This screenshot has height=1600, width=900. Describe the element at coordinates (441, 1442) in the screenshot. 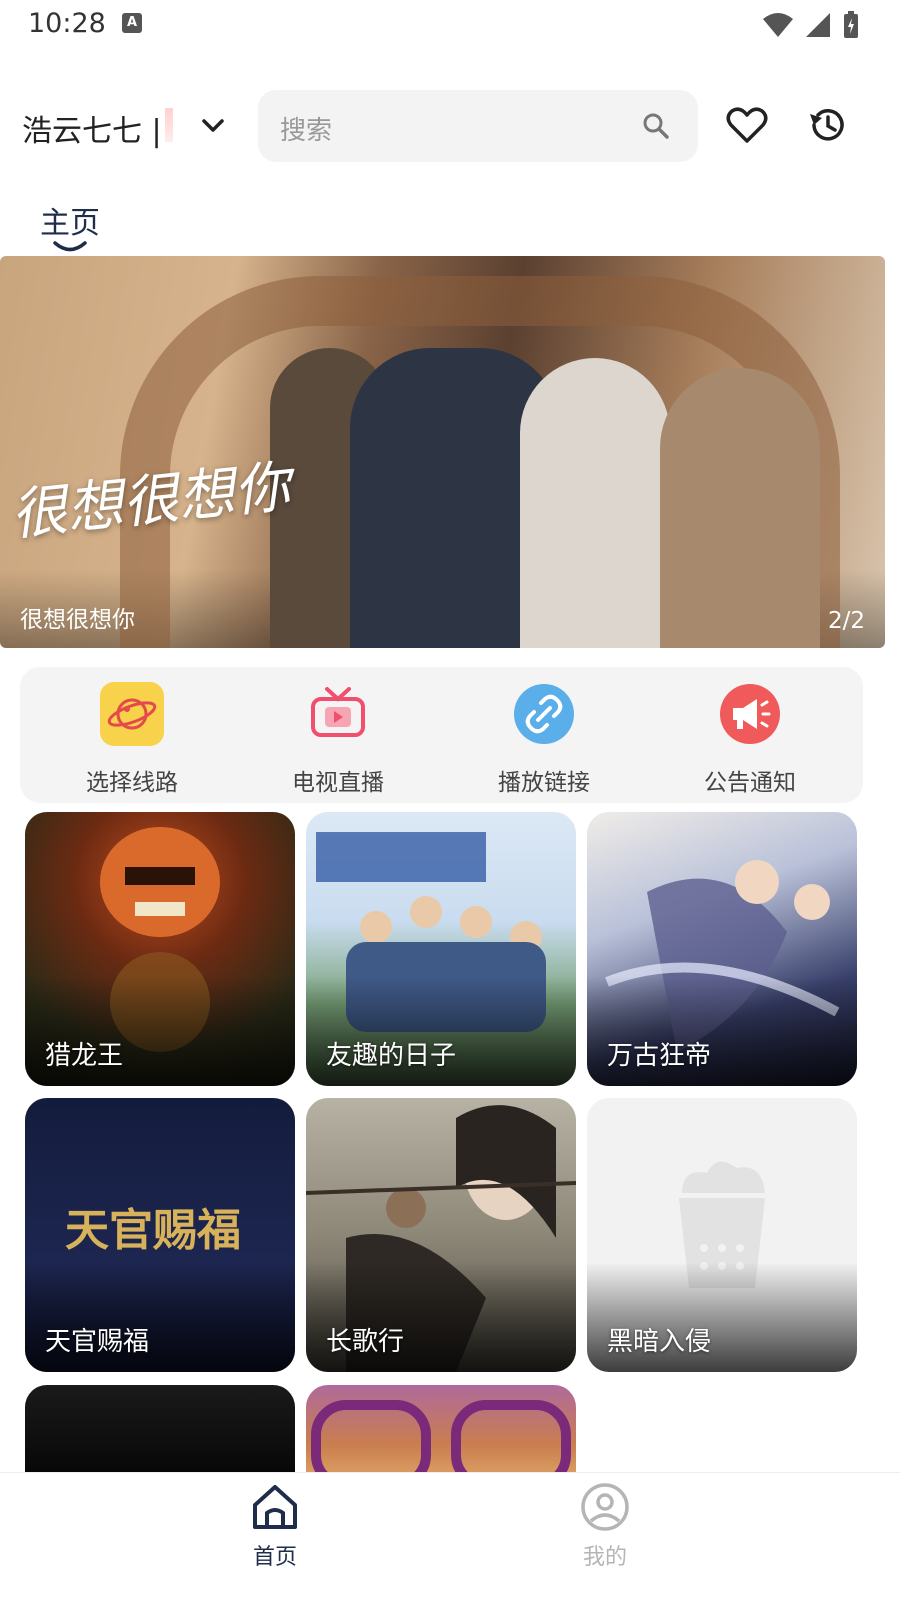

I see `poster-sunglasses-art` at that location.